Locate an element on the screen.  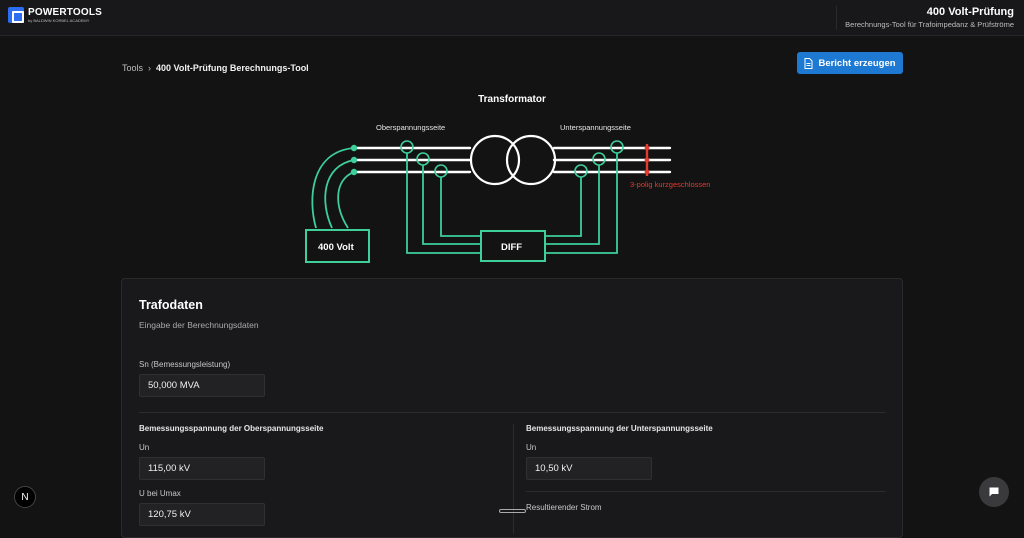
app-title: 400 Volt-Prüfung is located at coordinates (970, 12).